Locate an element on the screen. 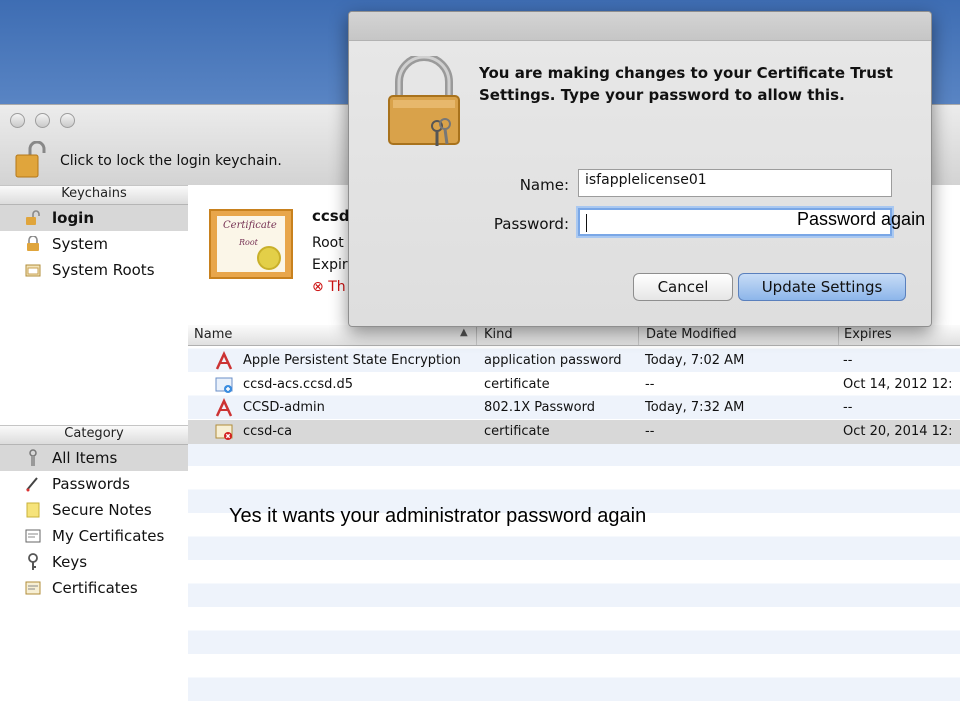 The height and width of the screenshot is (721, 960). sidebar-item-system: System is located at coordinates (94, 244).